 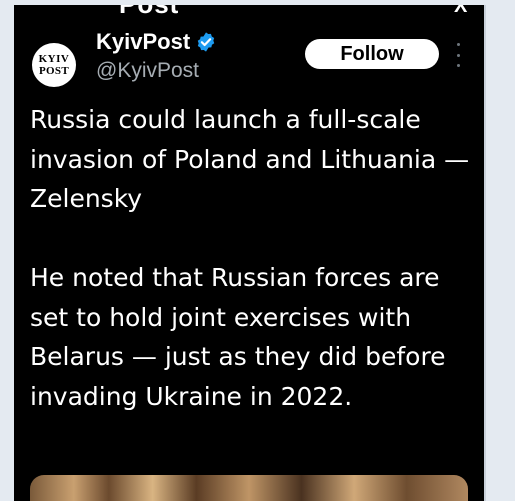 What do you see at coordinates (458, 55) in the screenshot?
I see `more-options-icon` at bounding box center [458, 55].